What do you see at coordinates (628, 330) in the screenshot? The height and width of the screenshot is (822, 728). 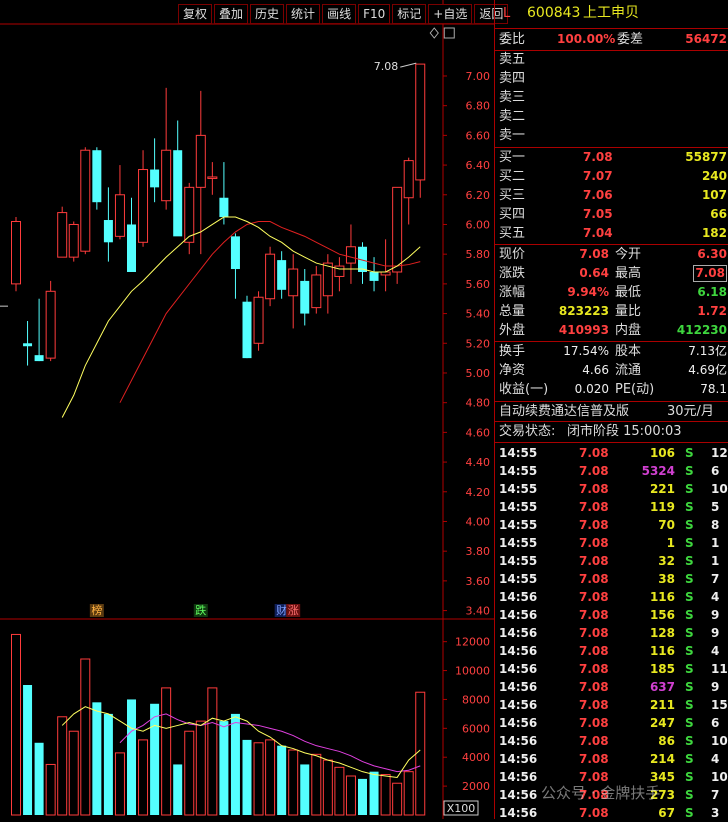 I see `quote-label: 内盘` at bounding box center [628, 330].